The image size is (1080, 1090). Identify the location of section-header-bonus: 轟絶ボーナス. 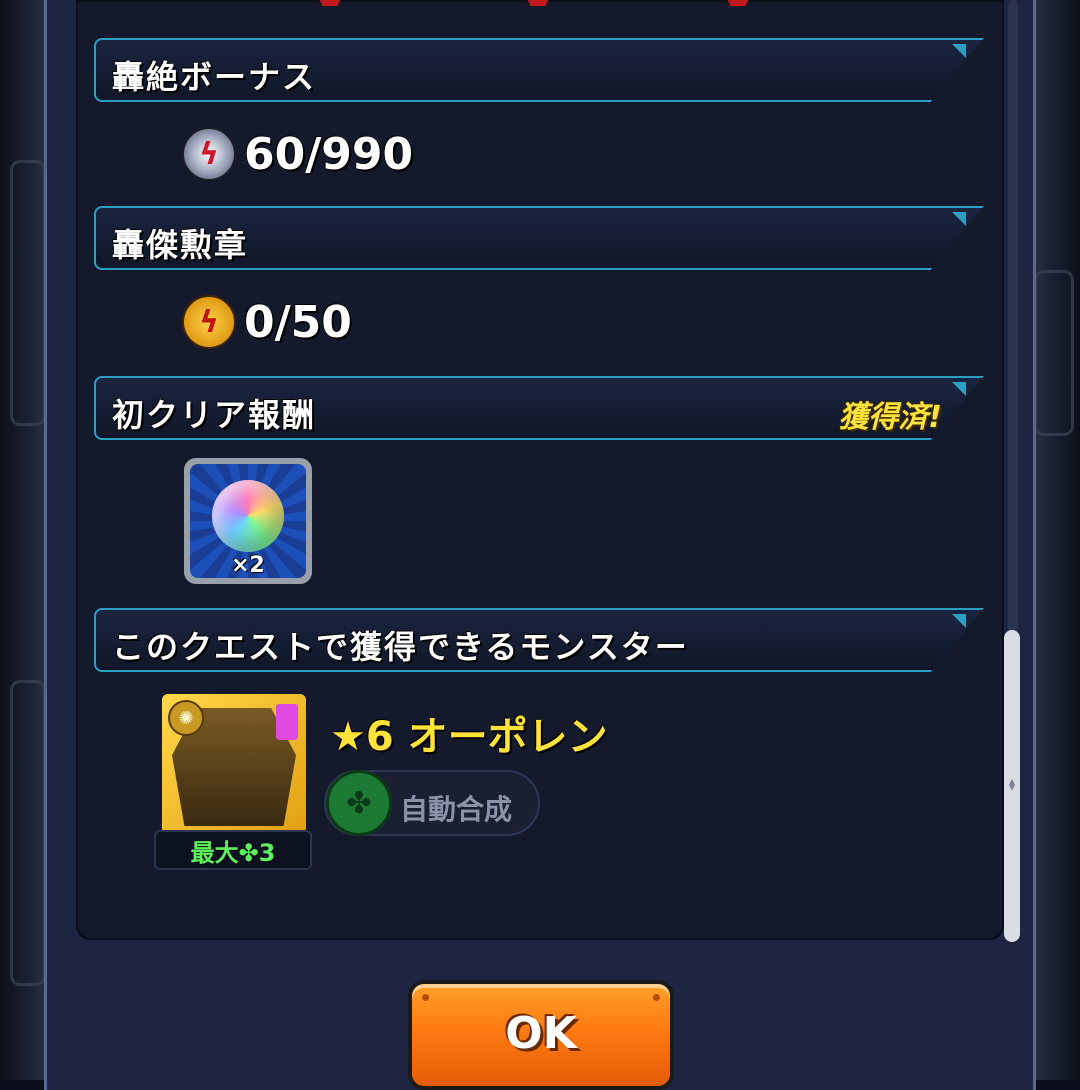
(539, 70).